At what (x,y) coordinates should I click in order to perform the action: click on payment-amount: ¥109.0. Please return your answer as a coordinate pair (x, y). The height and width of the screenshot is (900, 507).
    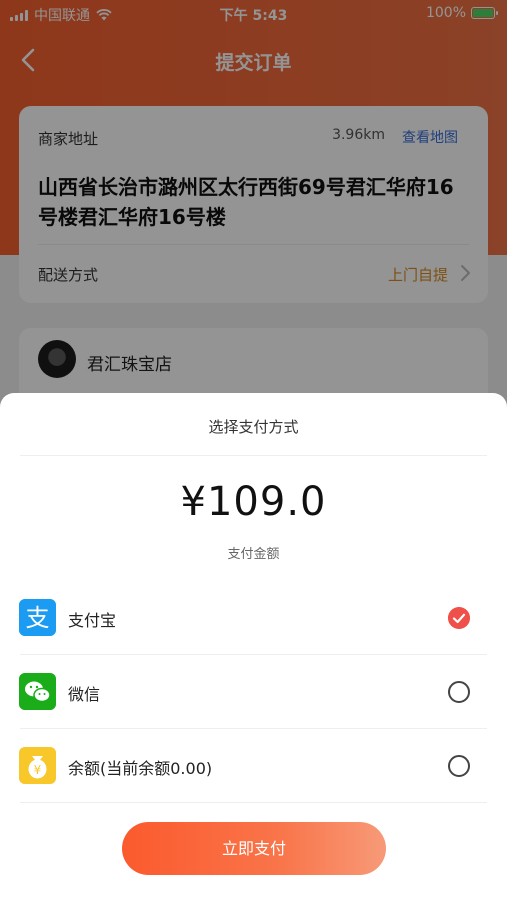
    Looking at the image, I should click on (253, 502).